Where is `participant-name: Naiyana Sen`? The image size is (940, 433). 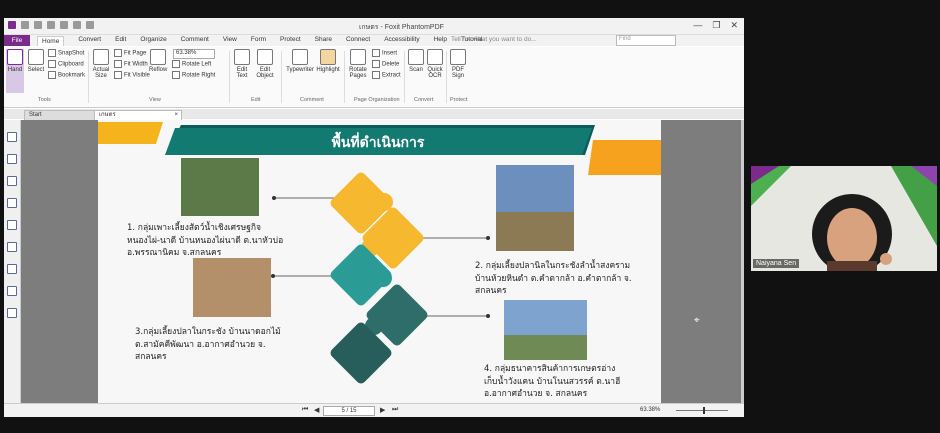
participant-name: Naiyana Sen is located at coordinates (776, 263).